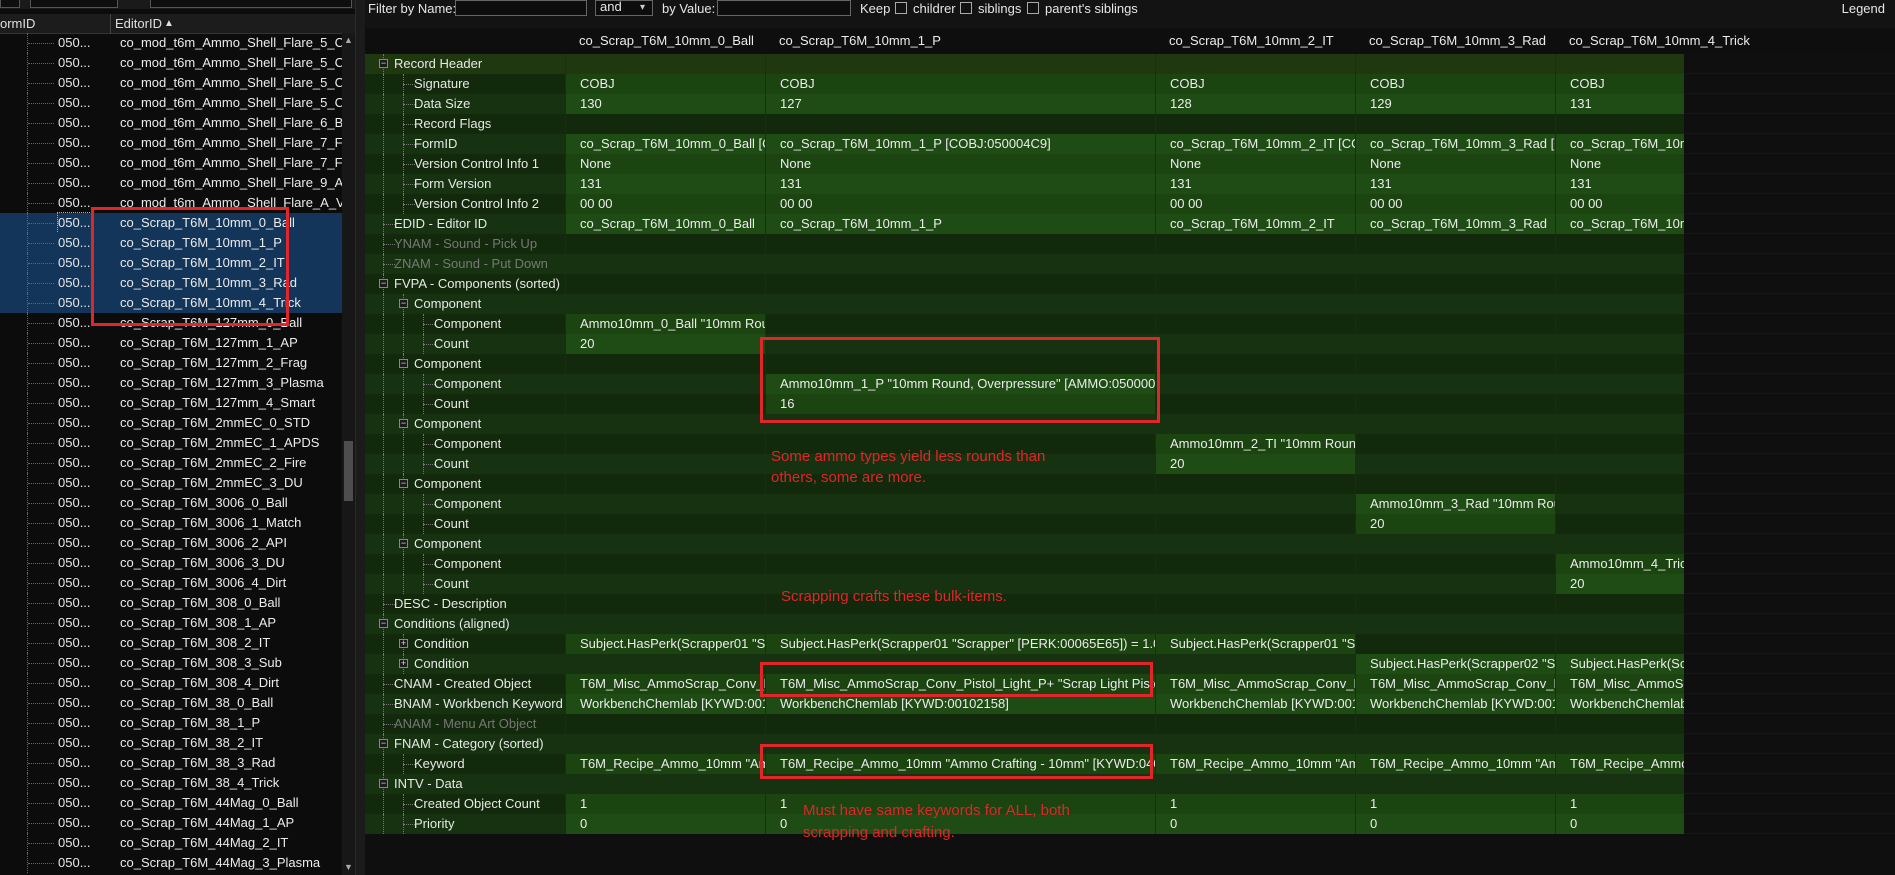  What do you see at coordinates (1619, 164) in the screenshot?
I see `grid-cell: None` at bounding box center [1619, 164].